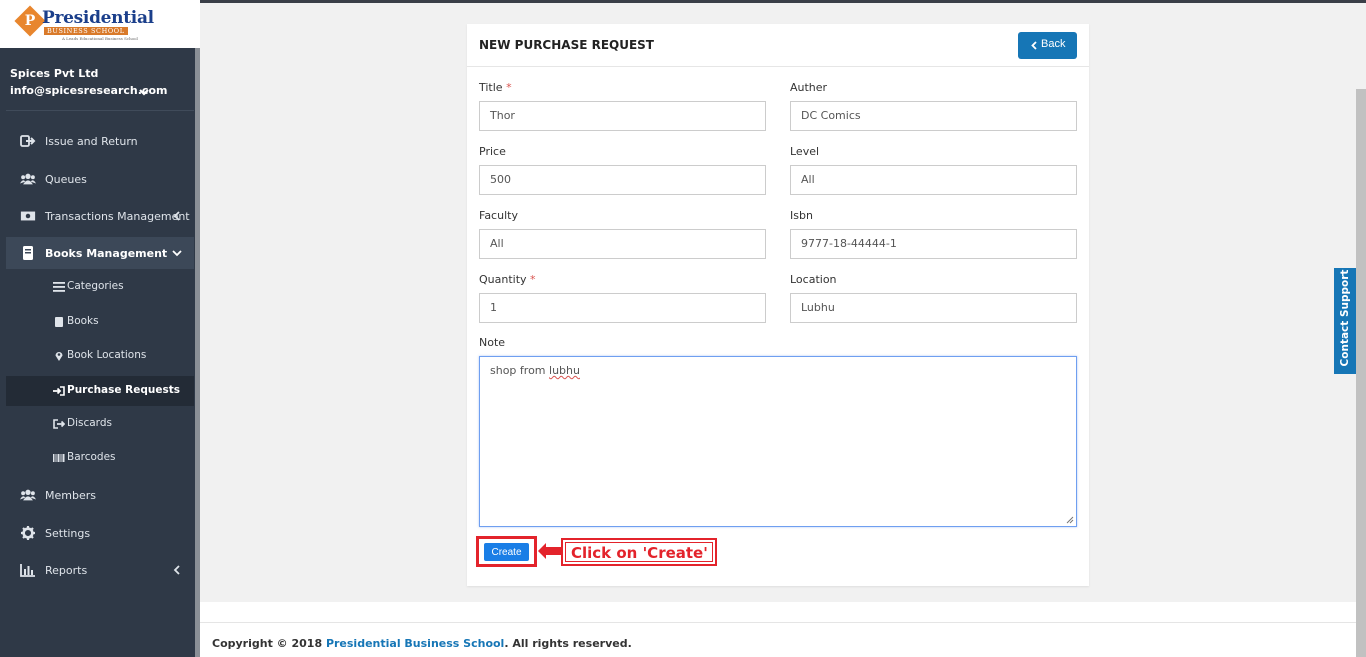  What do you see at coordinates (100, 495) in the screenshot?
I see `sidebar-item-members: Members` at bounding box center [100, 495].